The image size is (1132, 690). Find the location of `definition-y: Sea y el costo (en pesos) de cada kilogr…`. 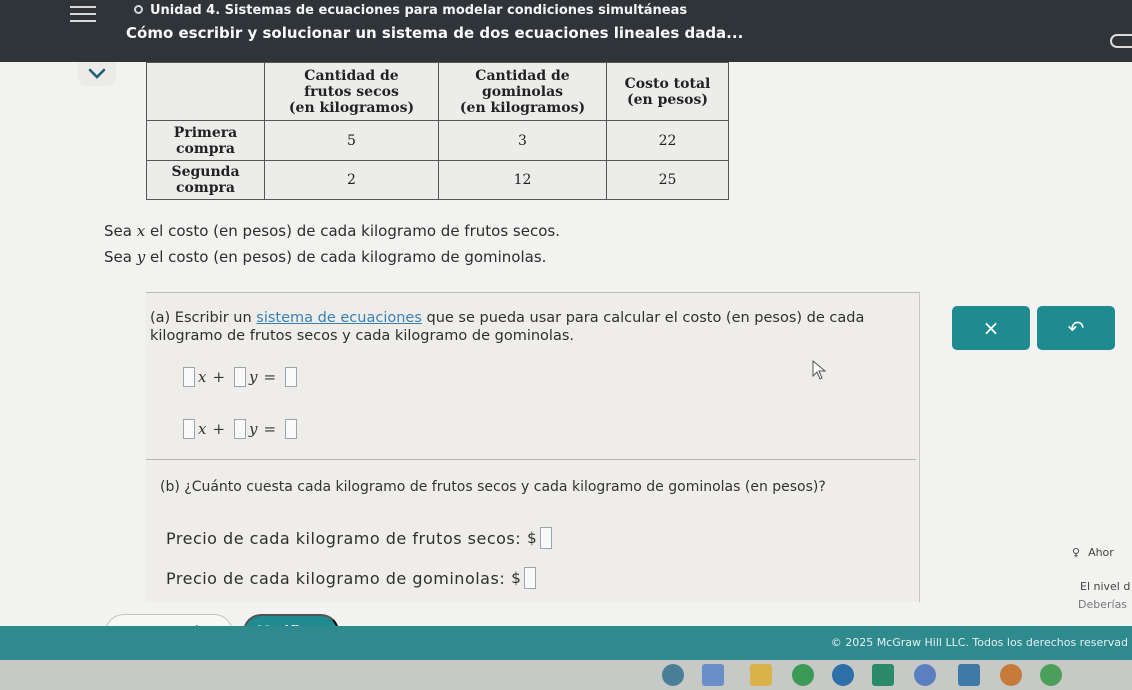

definition-y: Sea y el costo (en pesos) de cada kilogr… is located at coordinates (325, 257).